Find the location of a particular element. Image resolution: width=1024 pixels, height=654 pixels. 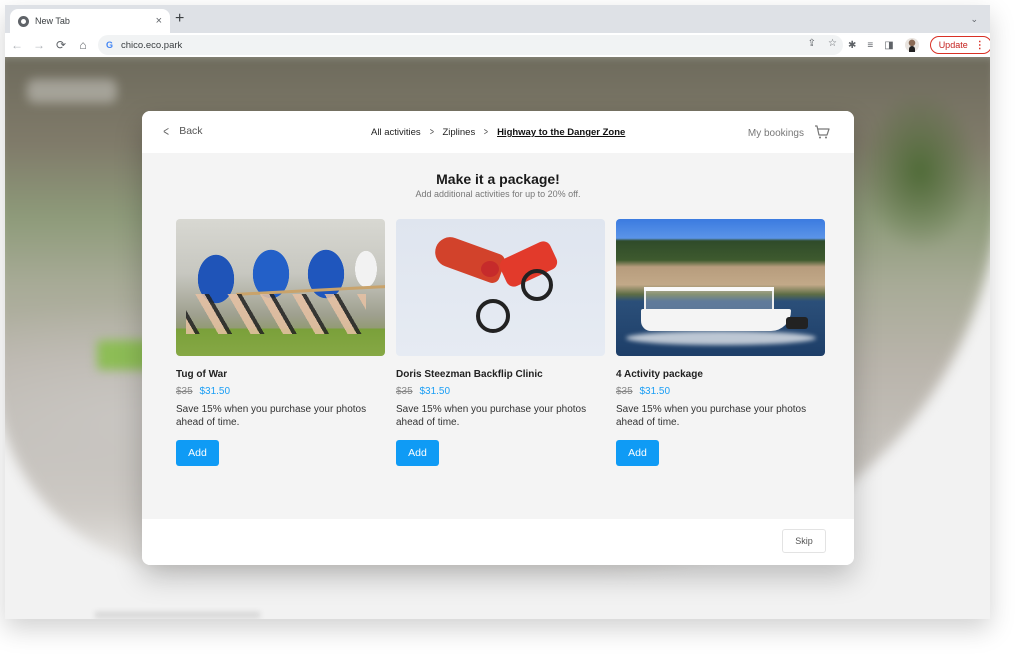

breadcrumb-ziplines: Ziplines is located at coordinates (458, 132).